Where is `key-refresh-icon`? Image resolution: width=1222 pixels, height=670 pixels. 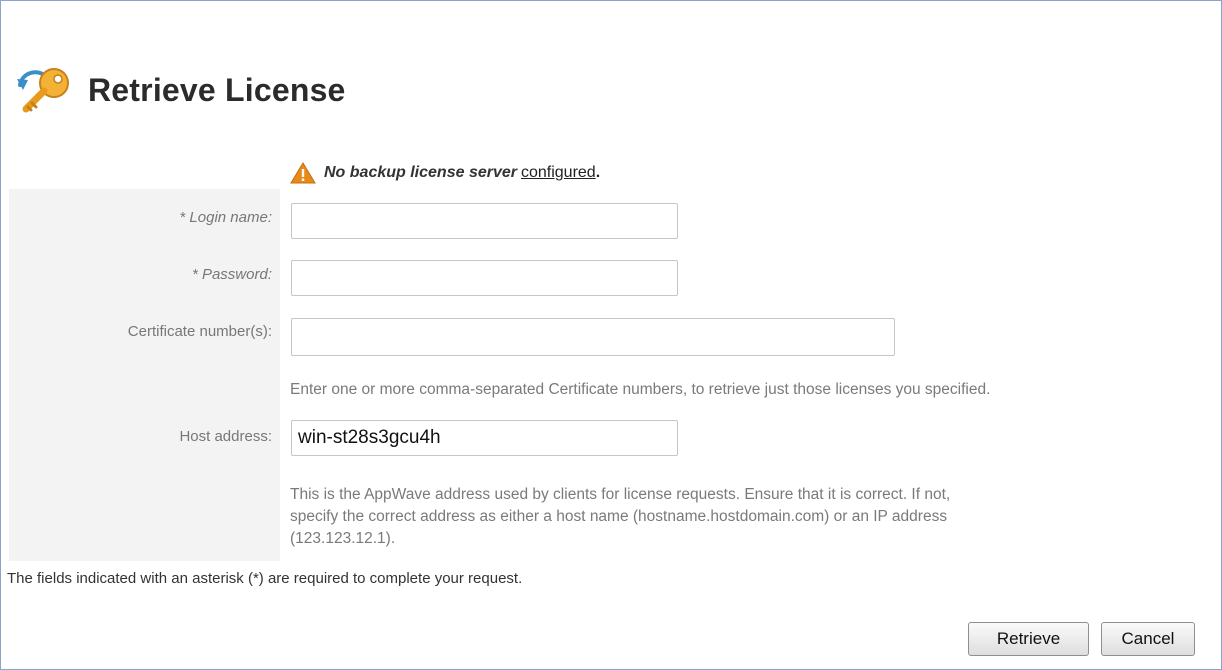 key-refresh-icon is located at coordinates (43, 90).